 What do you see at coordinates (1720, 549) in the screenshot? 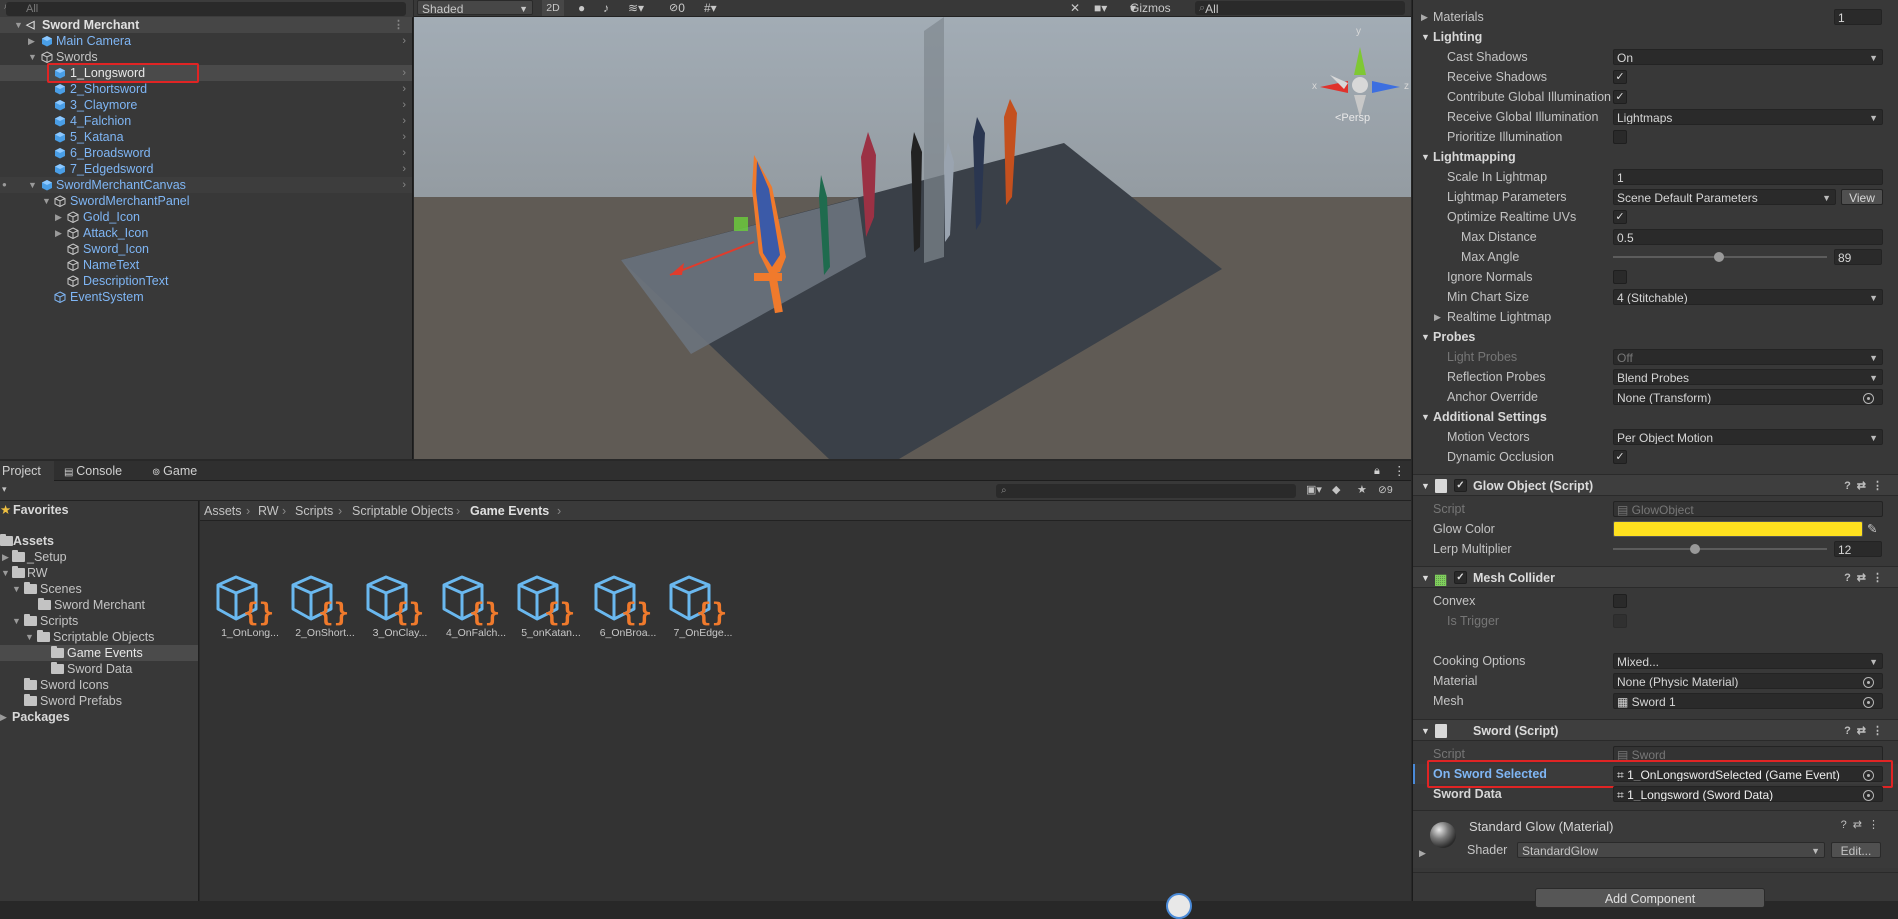
I see `lerp-slider-track` at bounding box center [1720, 549].